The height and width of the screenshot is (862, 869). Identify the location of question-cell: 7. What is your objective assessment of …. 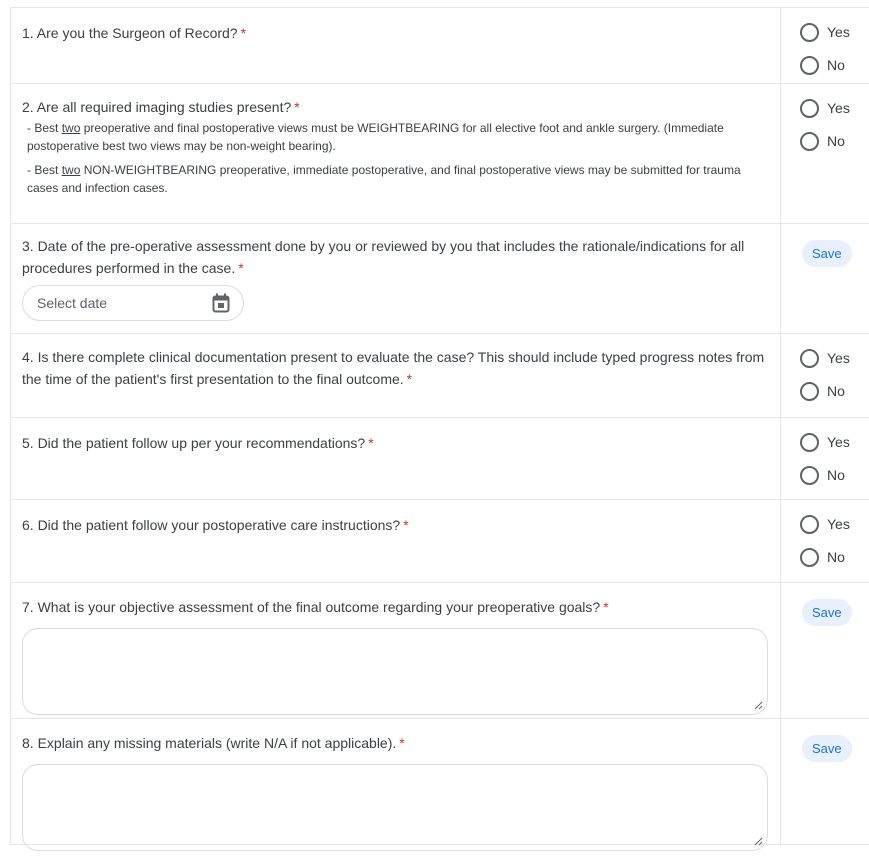
(396, 650).